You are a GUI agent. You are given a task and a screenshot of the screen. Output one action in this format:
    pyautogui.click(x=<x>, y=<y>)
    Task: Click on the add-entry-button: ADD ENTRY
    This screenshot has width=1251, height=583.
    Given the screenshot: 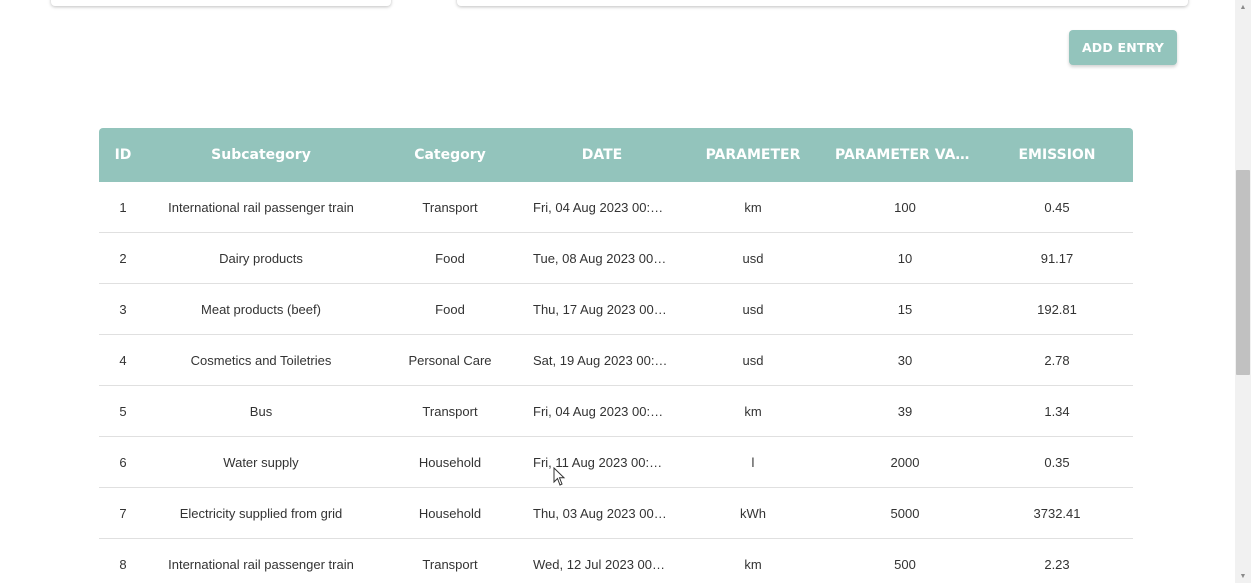 What is the action you would take?
    pyautogui.click(x=1123, y=47)
    